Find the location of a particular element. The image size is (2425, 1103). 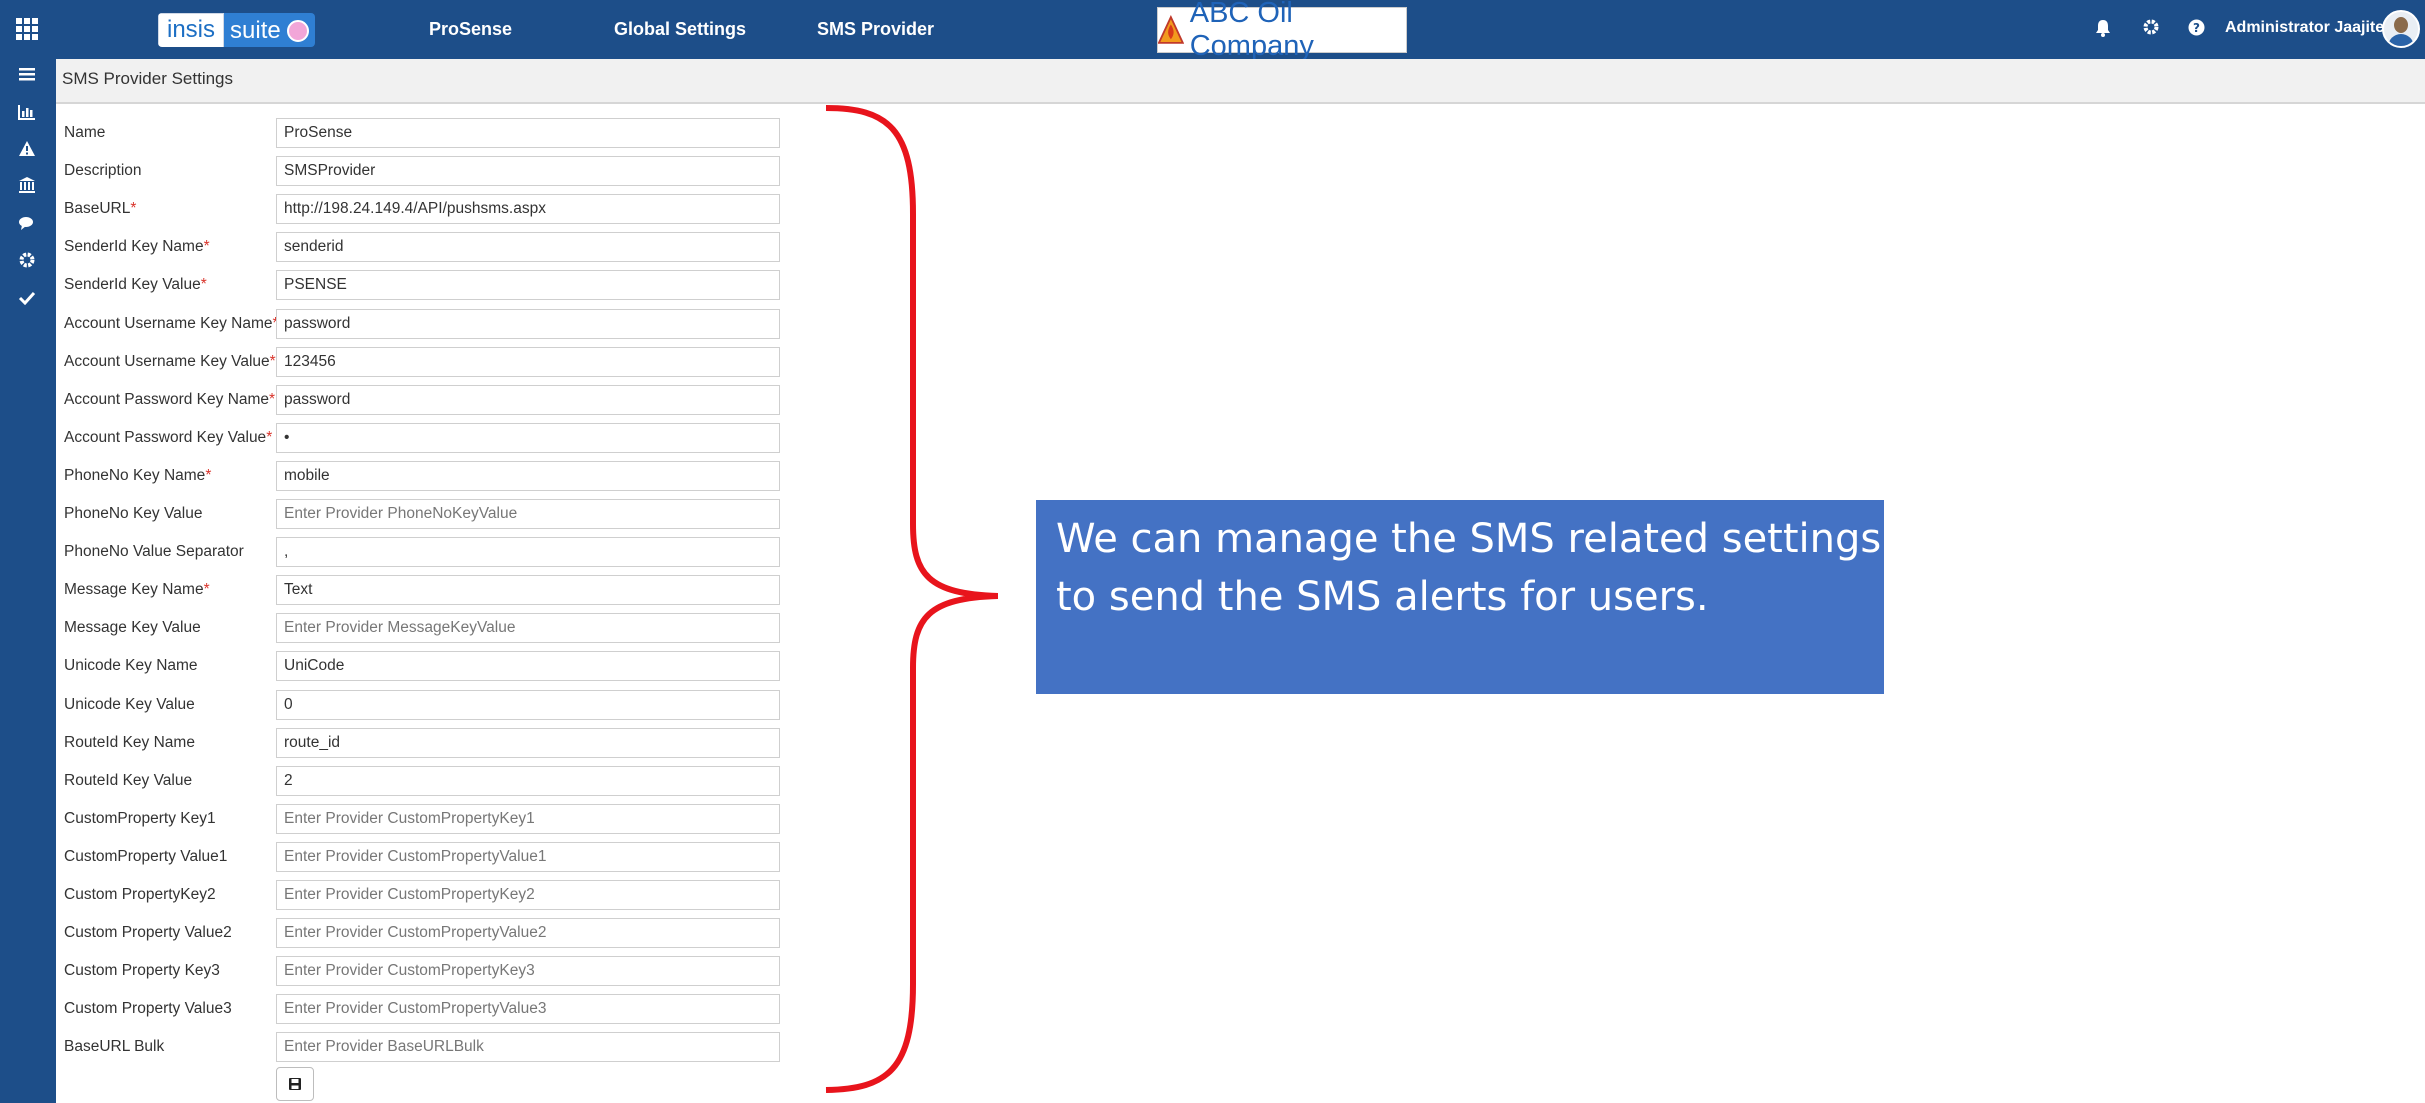

help-icon: ? is located at coordinates (2196, 30).